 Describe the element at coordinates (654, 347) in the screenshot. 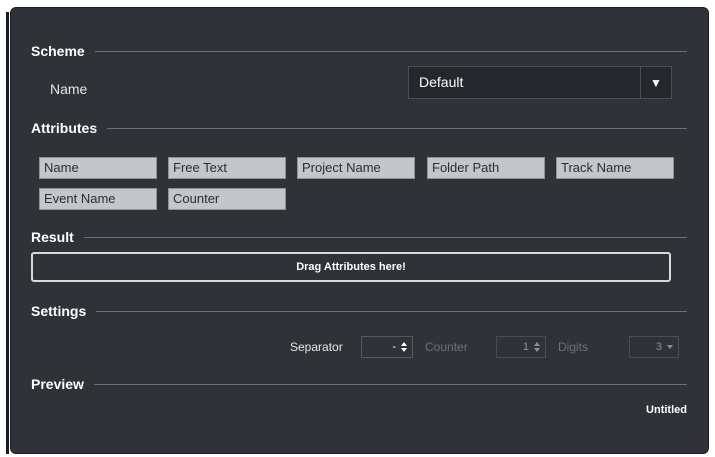

I see `digits-select: 3` at that location.